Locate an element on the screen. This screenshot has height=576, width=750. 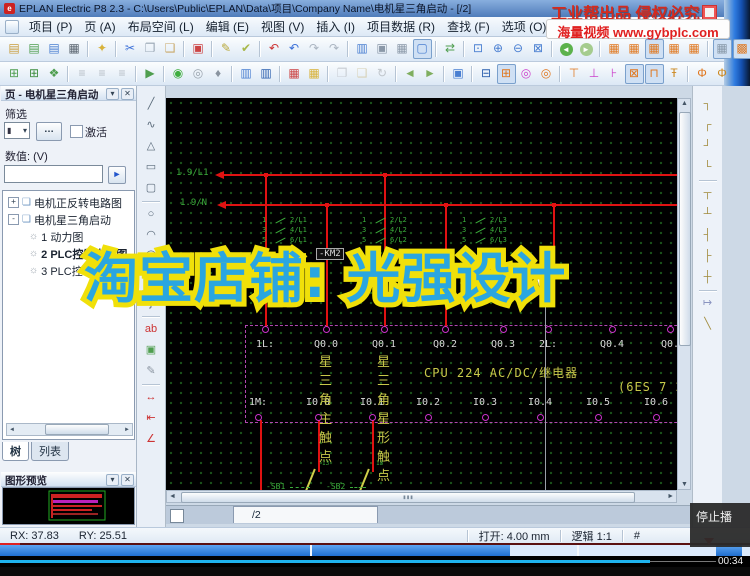
import-folder-button: ▥ is located at coordinates (246, 74).